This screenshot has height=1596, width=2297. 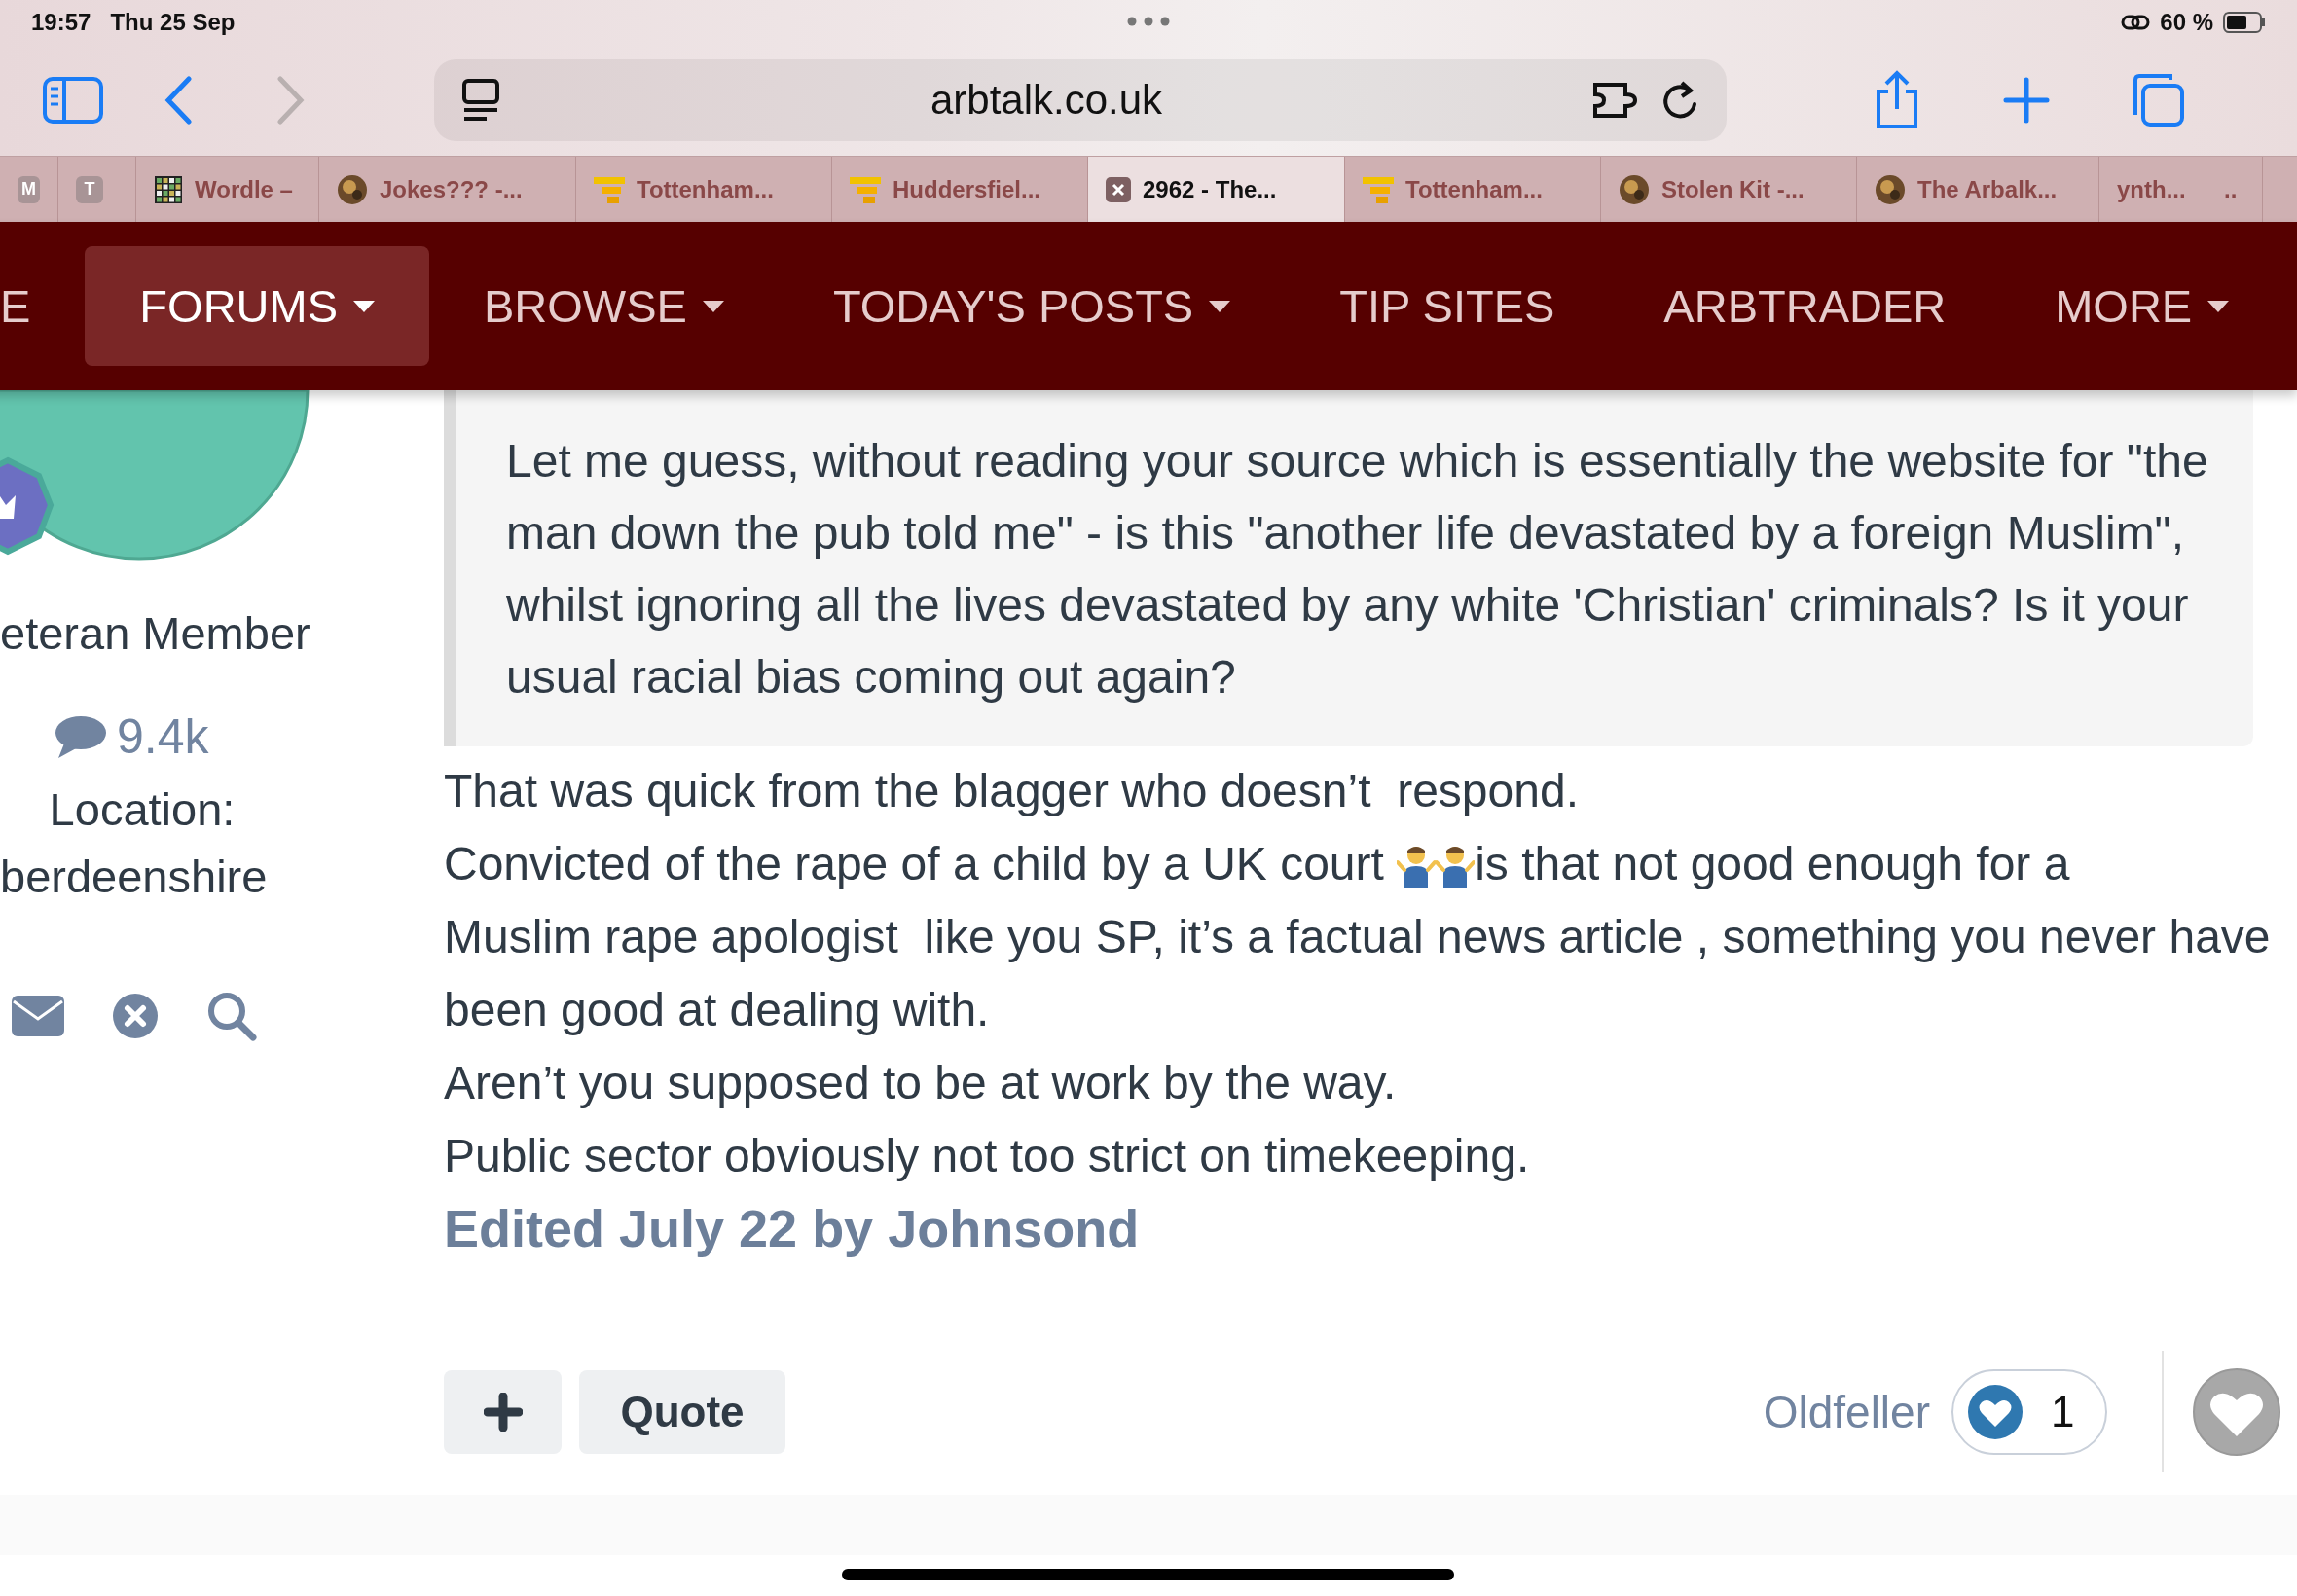 What do you see at coordinates (1012, 790) in the screenshot?
I see `post-text: That was quick from the blagger who doesn’t respond.` at bounding box center [1012, 790].